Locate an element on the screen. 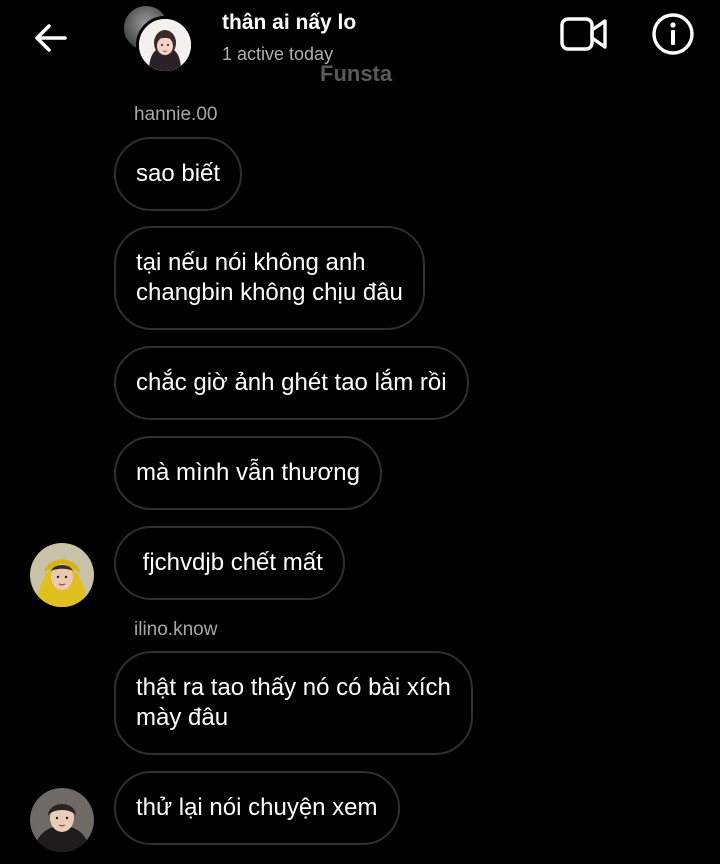 The image size is (720, 864). thread-header: thân ai nấy lo 1 active today Funsta is located at coordinates (360, 45).